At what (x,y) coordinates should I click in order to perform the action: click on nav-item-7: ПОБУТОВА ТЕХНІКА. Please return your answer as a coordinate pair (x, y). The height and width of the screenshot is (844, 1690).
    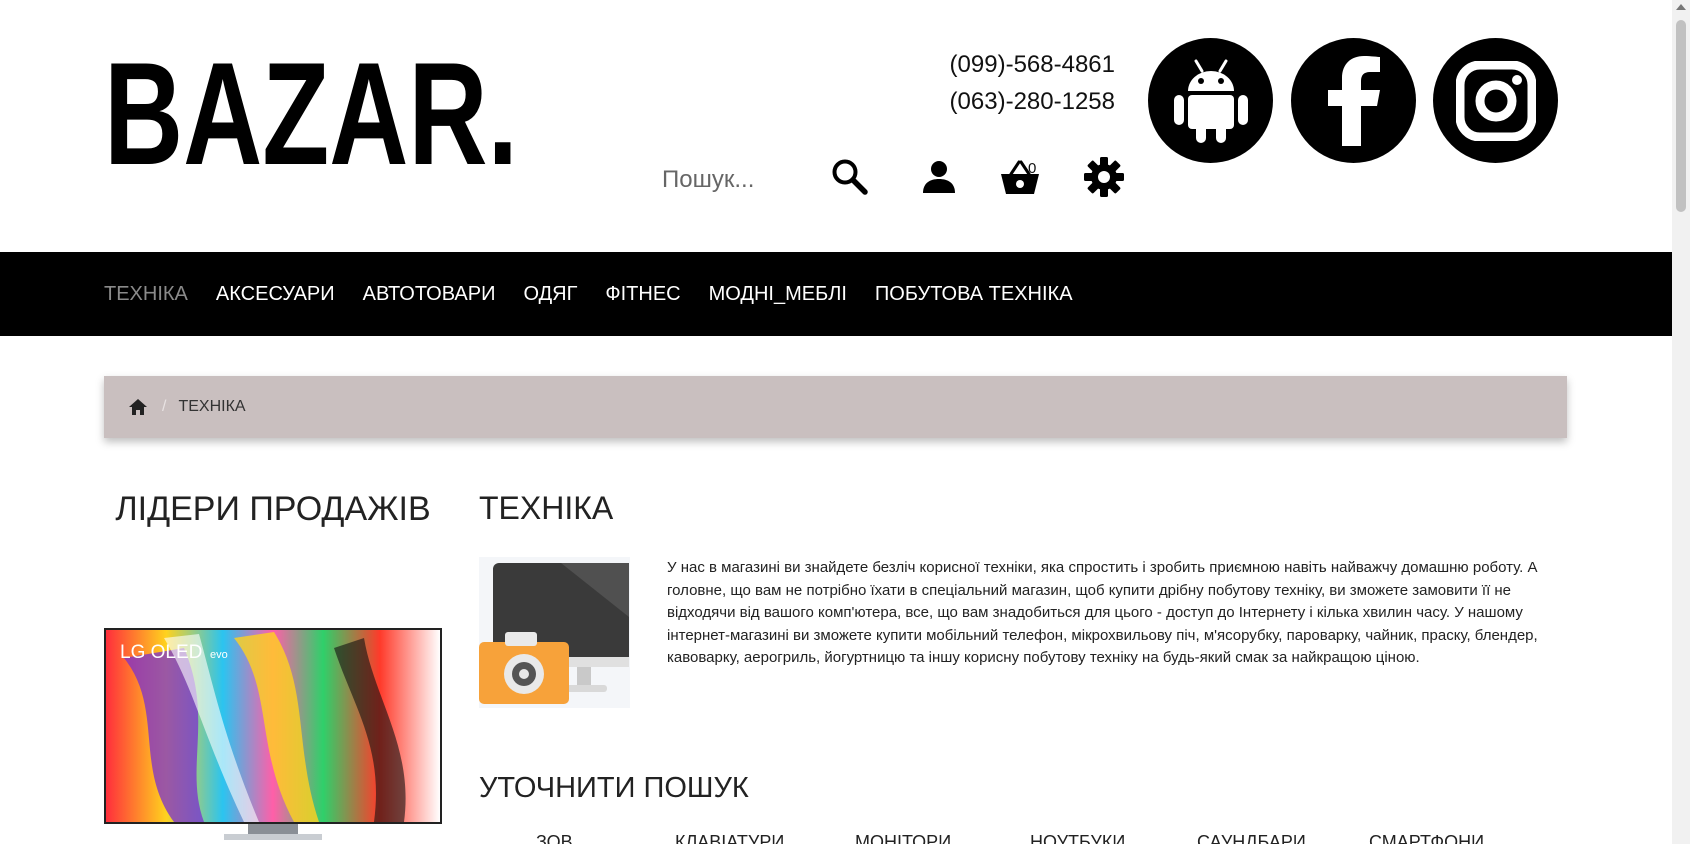
    Looking at the image, I should click on (974, 294).